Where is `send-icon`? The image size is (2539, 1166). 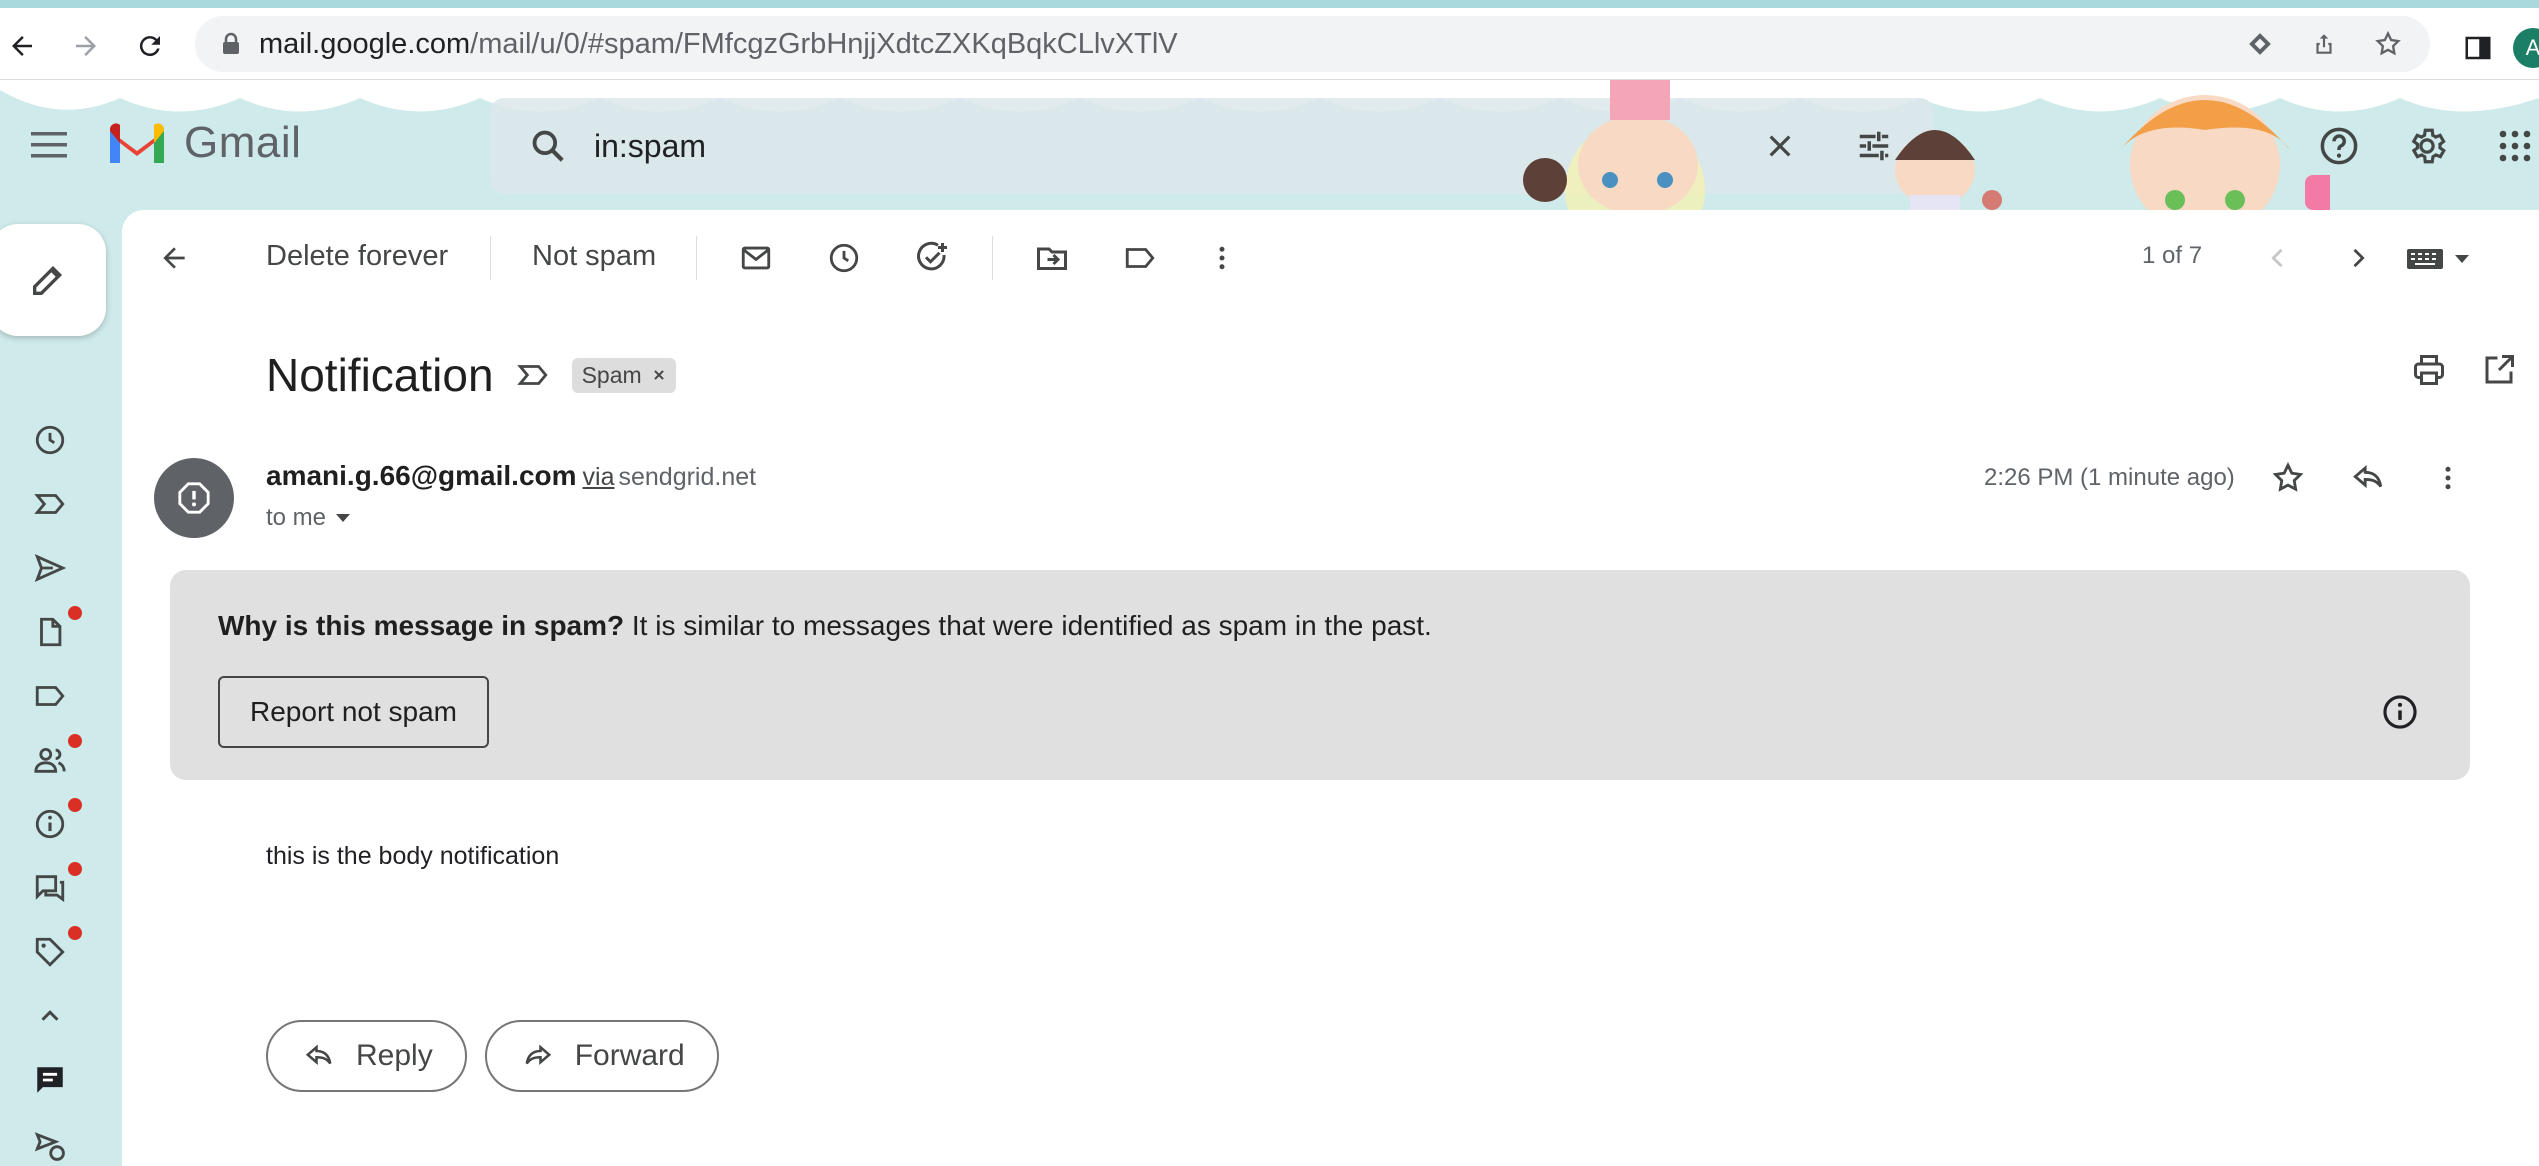 send-icon is located at coordinates (50, 568).